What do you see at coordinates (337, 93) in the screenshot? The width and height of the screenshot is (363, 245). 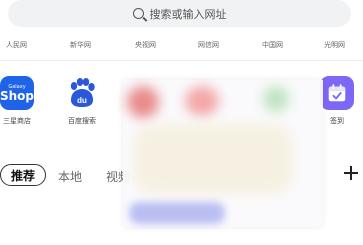 I see `calendar-check-icon` at bounding box center [337, 93].